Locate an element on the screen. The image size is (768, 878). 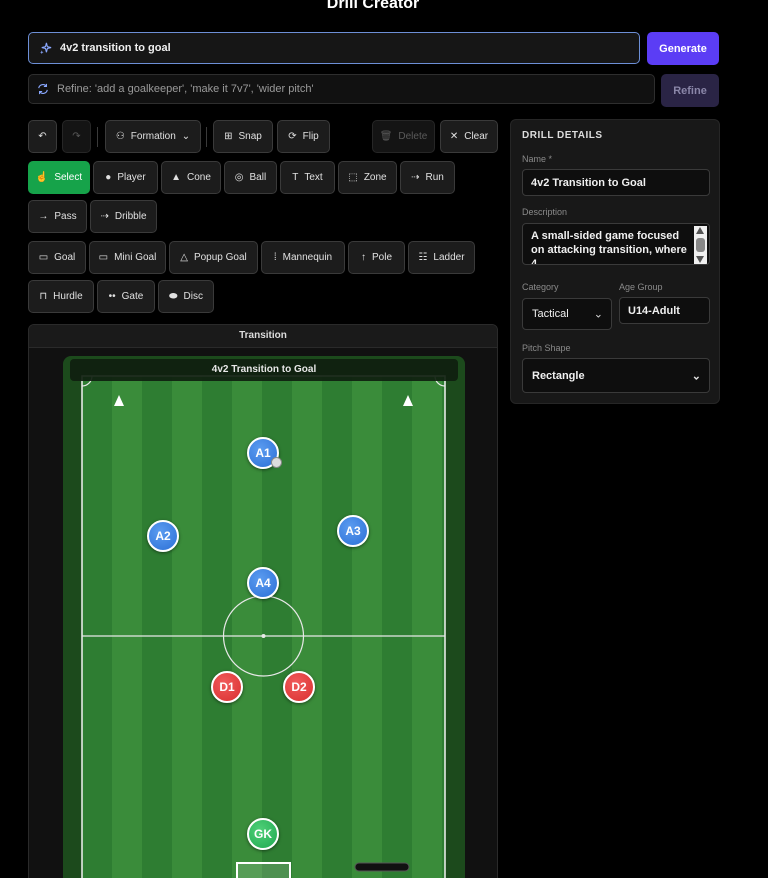
pole-icon: ↑ is located at coordinates (363, 257).